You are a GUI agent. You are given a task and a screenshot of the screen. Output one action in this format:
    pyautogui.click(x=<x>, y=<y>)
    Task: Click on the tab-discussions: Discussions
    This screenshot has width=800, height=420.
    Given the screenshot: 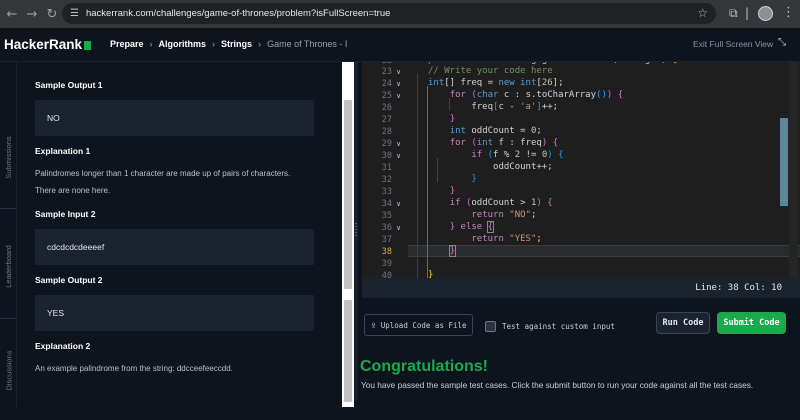 What is the action you would take?
    pyautogui.click(x=8, y=370)
    